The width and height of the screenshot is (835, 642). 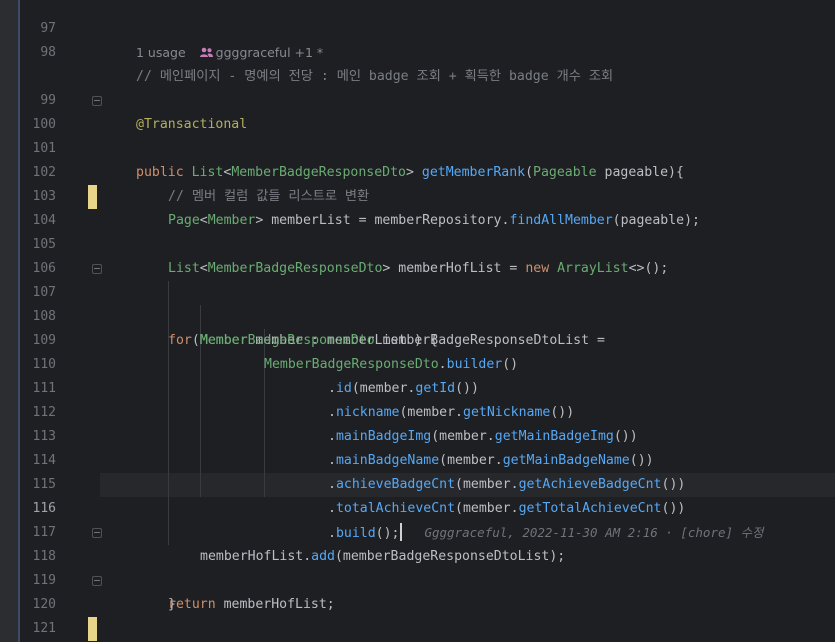 I want to click on code-line: 118 }, so click(x=417, y=566).